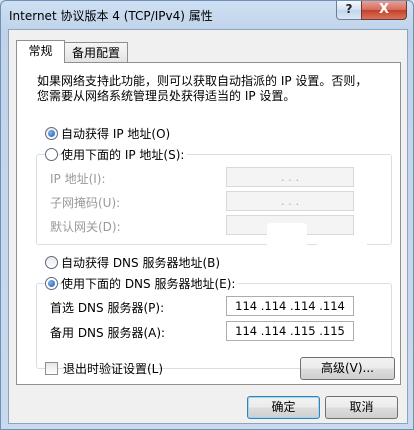 The width and height of the screenshot is (414, 430). Describe the element at coordinates (150, 283) in the screenshot. I see `manual-dns-label: 使用下面的 DNS 服务器地址(E):` at that location.